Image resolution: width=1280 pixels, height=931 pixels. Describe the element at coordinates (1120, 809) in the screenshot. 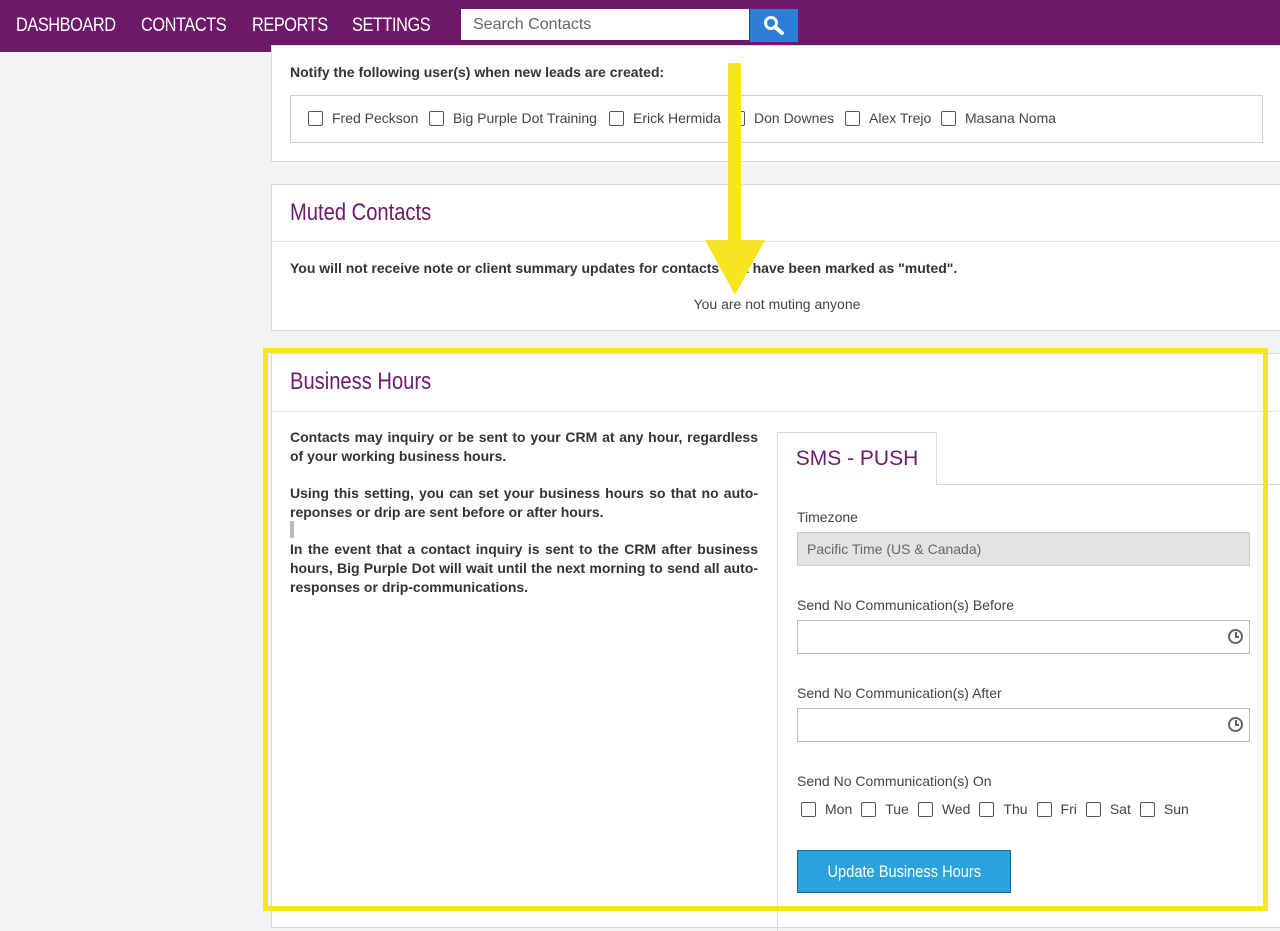

I see `day-label: Sat` at that location.